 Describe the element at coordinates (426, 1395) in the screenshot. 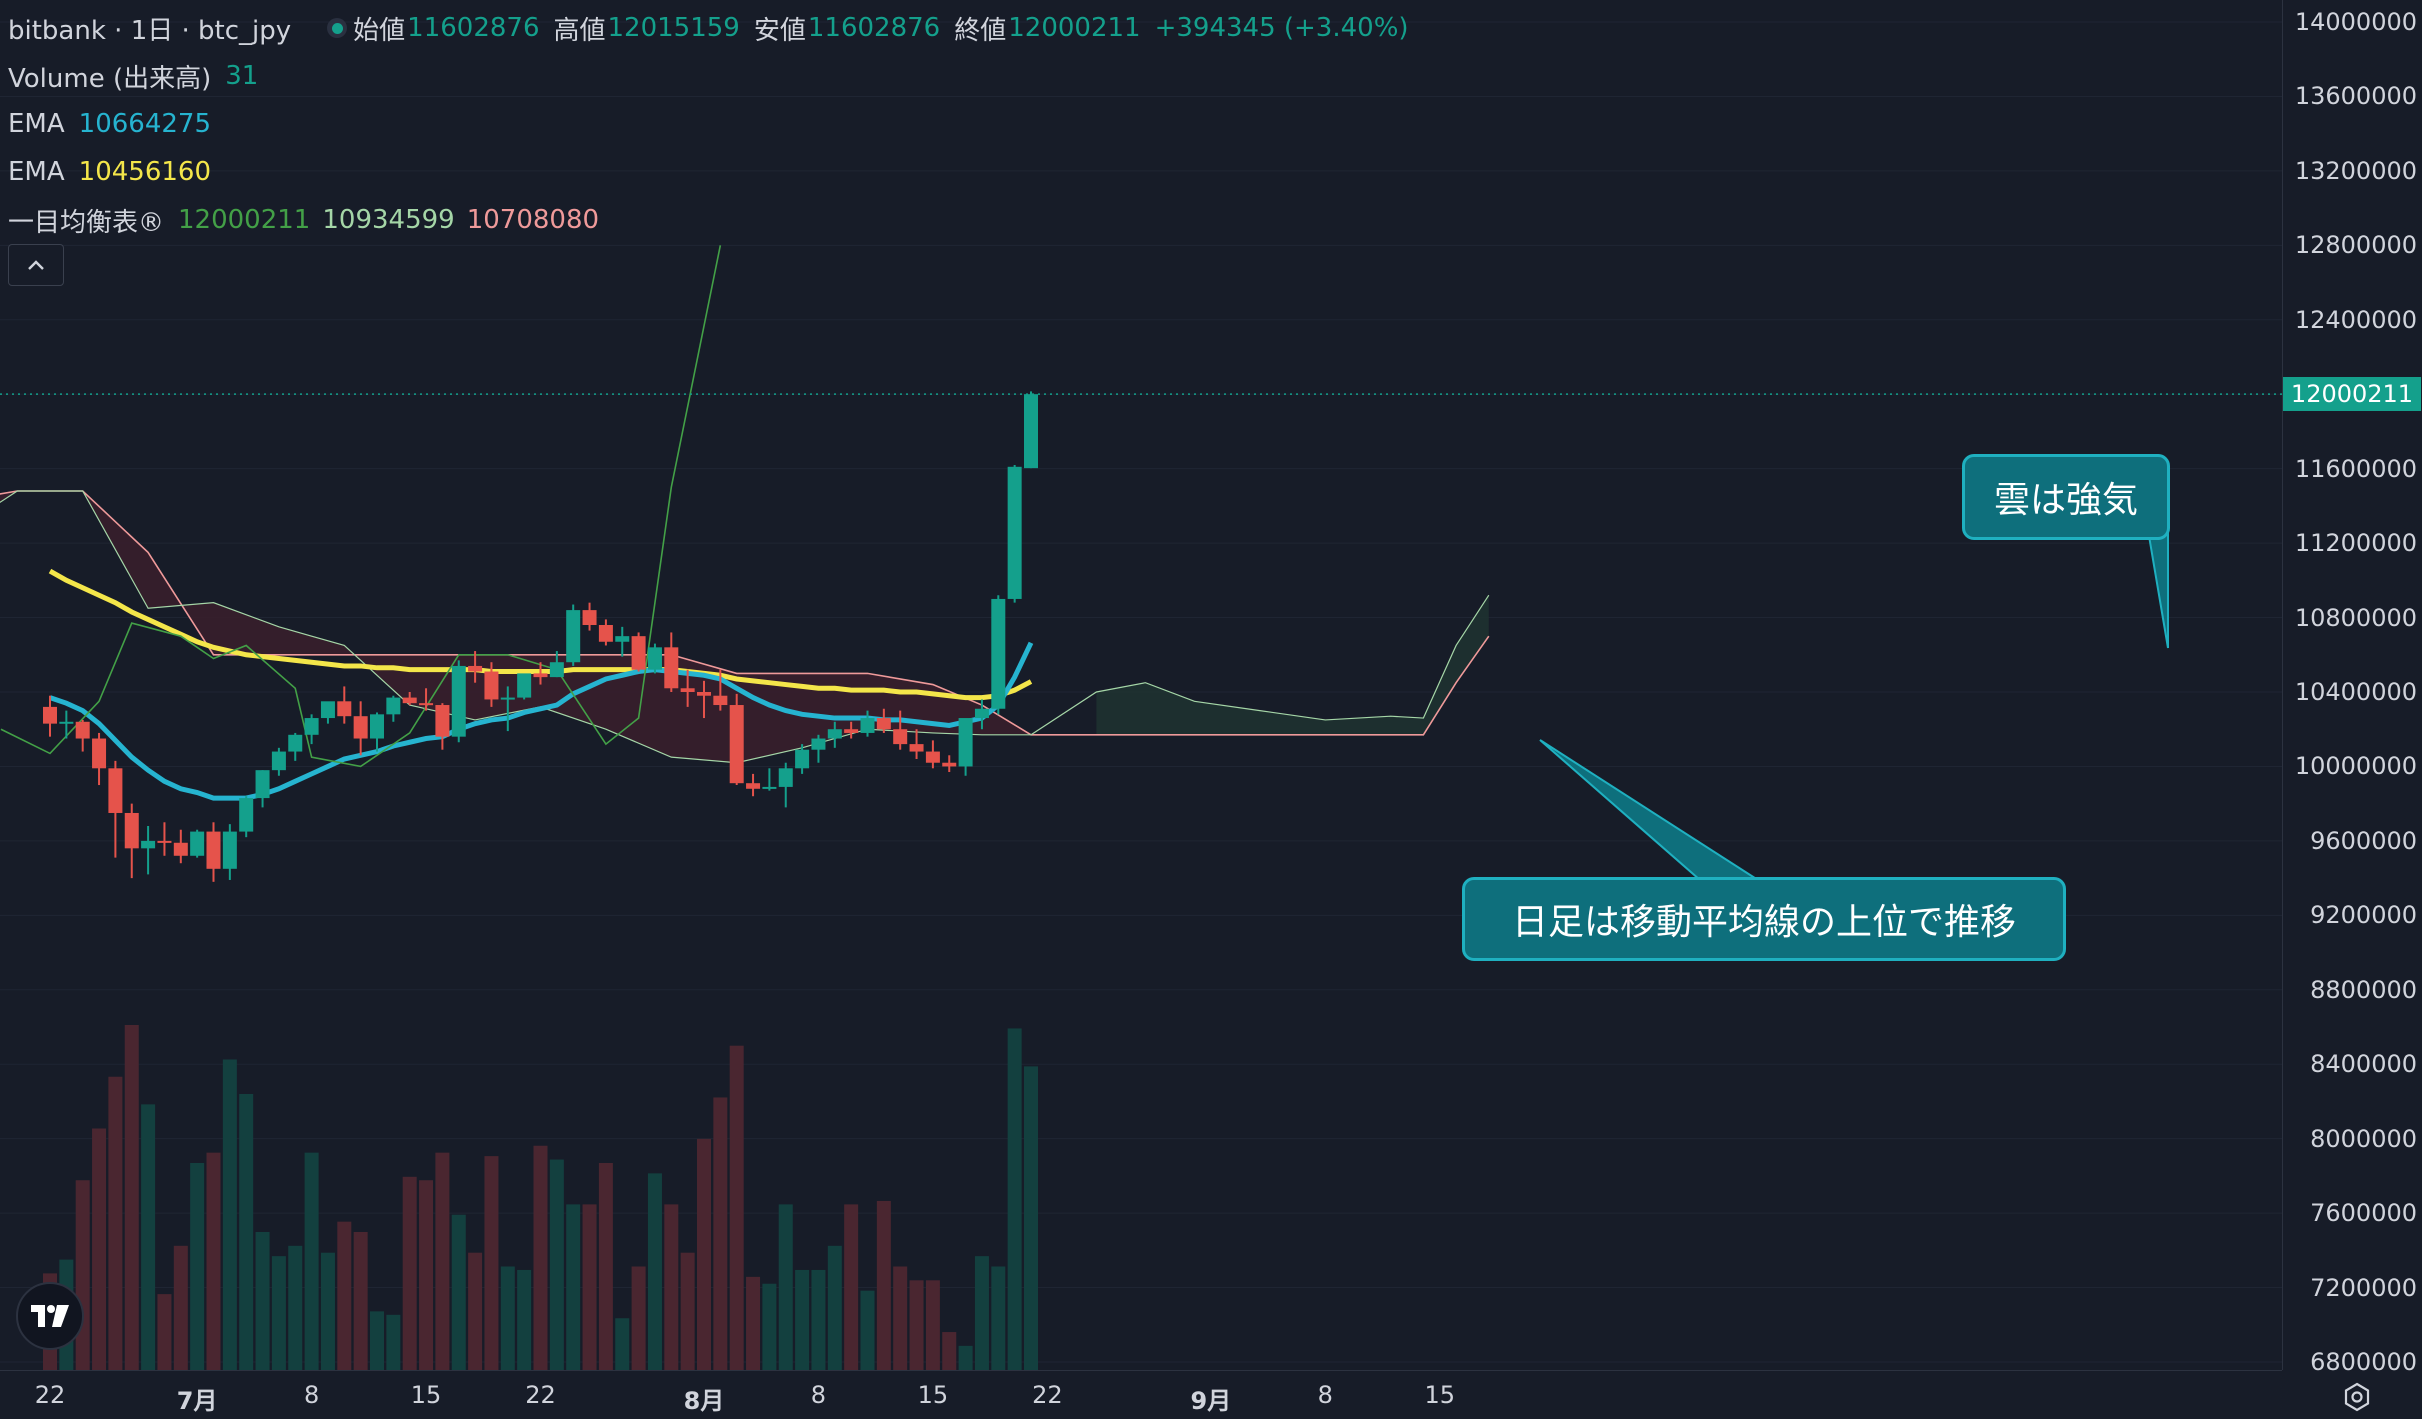

I see `time-tick: 15` at that location.